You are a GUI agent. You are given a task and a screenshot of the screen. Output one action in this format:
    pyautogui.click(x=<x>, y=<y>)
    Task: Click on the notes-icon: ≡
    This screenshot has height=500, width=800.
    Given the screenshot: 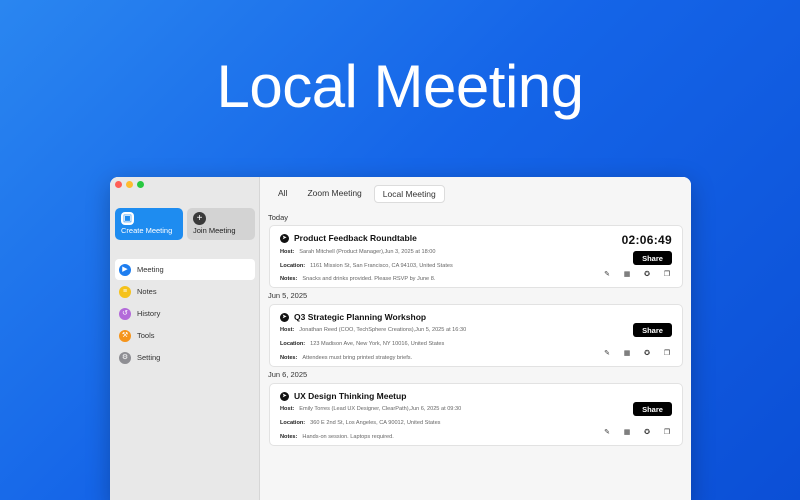 What is the action you would take?
    pyautogui.click(x=125, y=291)
    